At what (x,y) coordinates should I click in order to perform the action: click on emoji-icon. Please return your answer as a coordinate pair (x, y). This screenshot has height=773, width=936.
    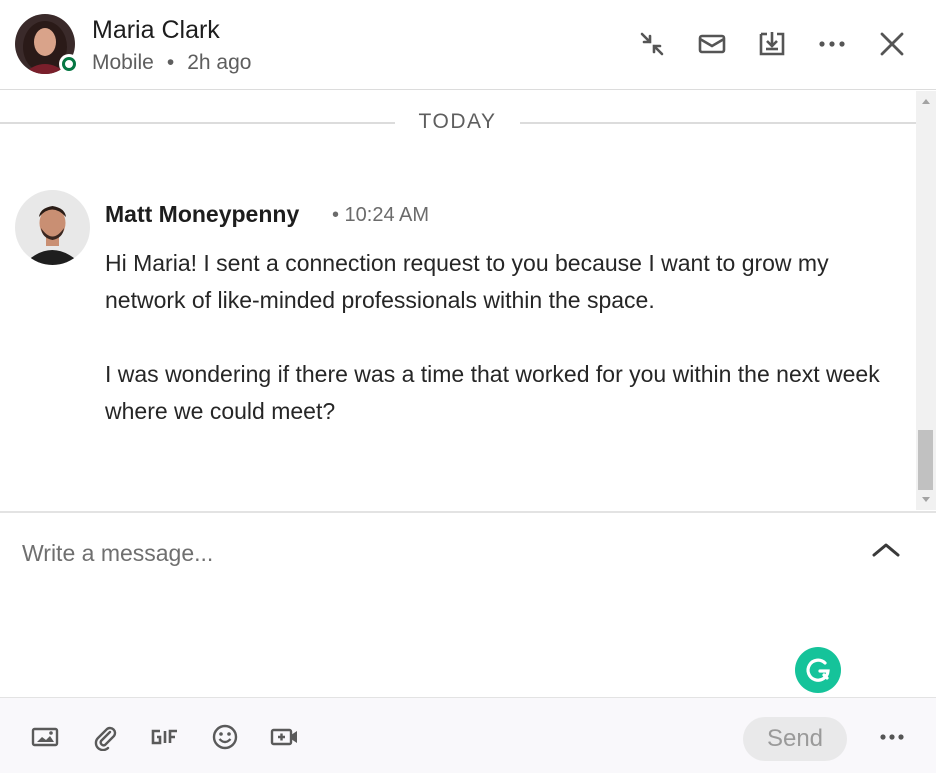
    Looking at the image, I should click on (225, 737).